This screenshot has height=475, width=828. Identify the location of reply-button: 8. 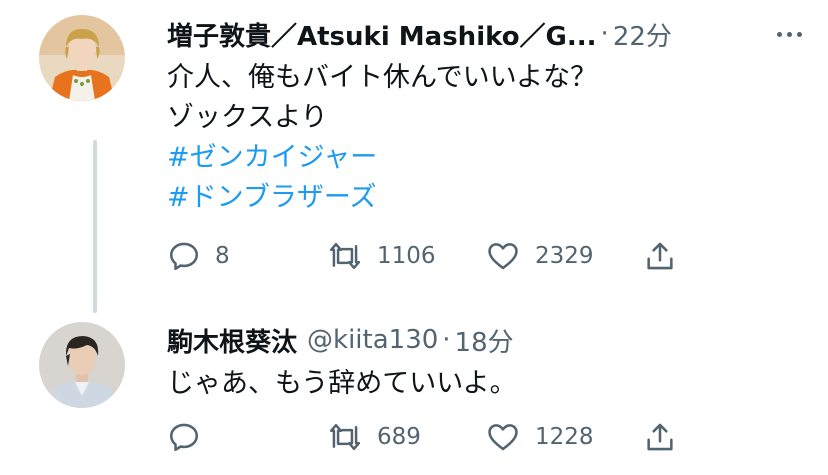
(198, 256).